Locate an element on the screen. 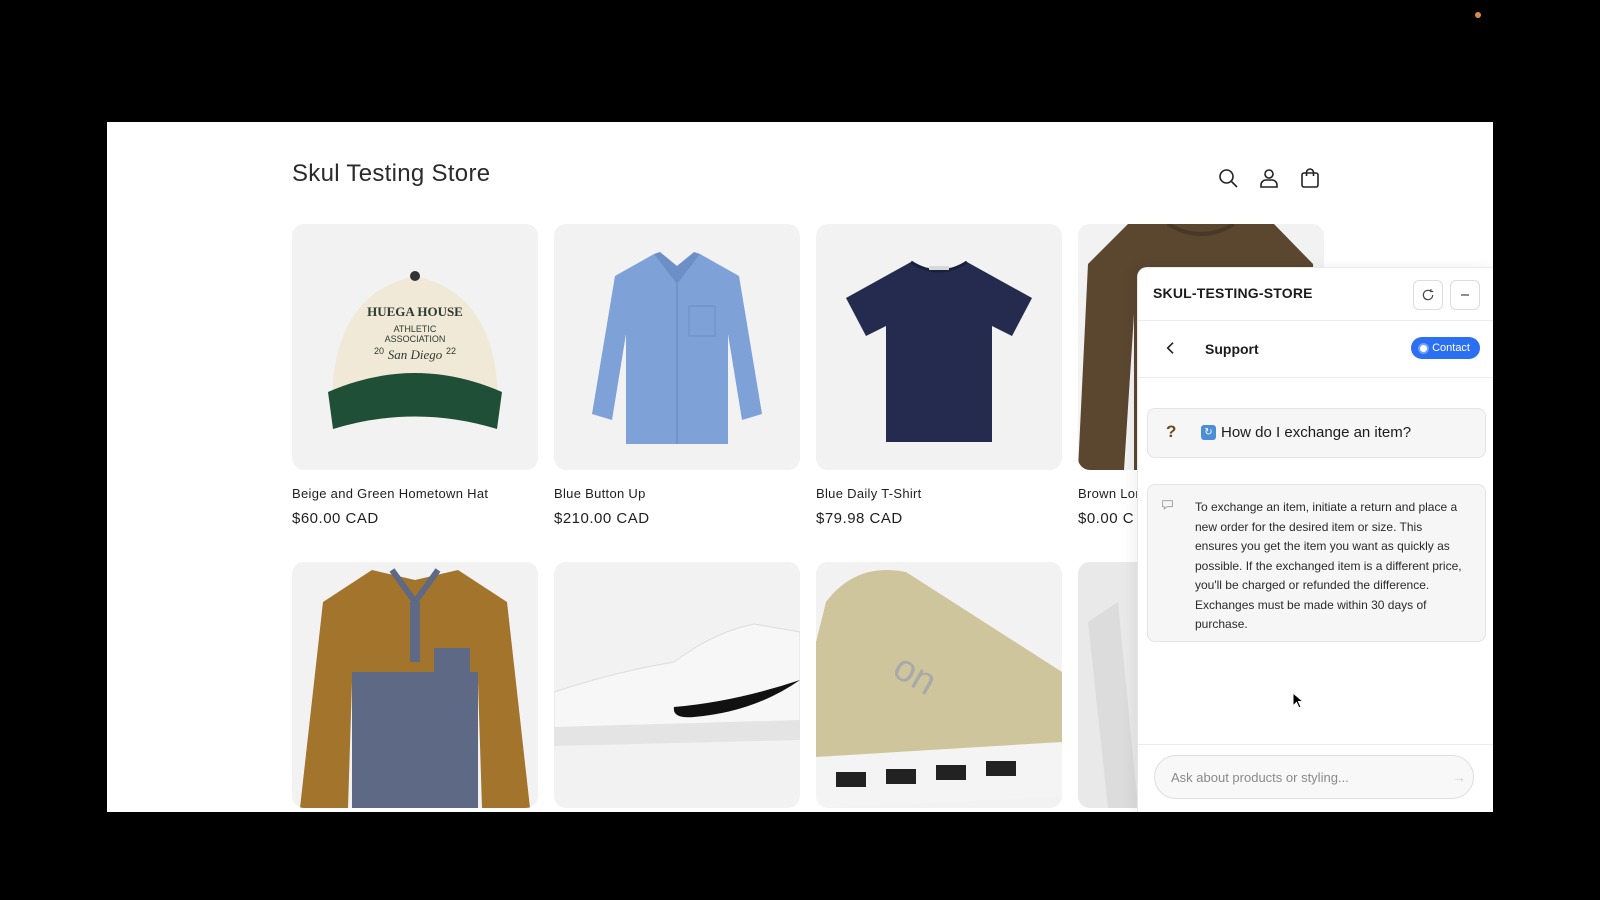 This screenshot has height=900, width=1600. header-icons is located at coordinates (1269, 178).